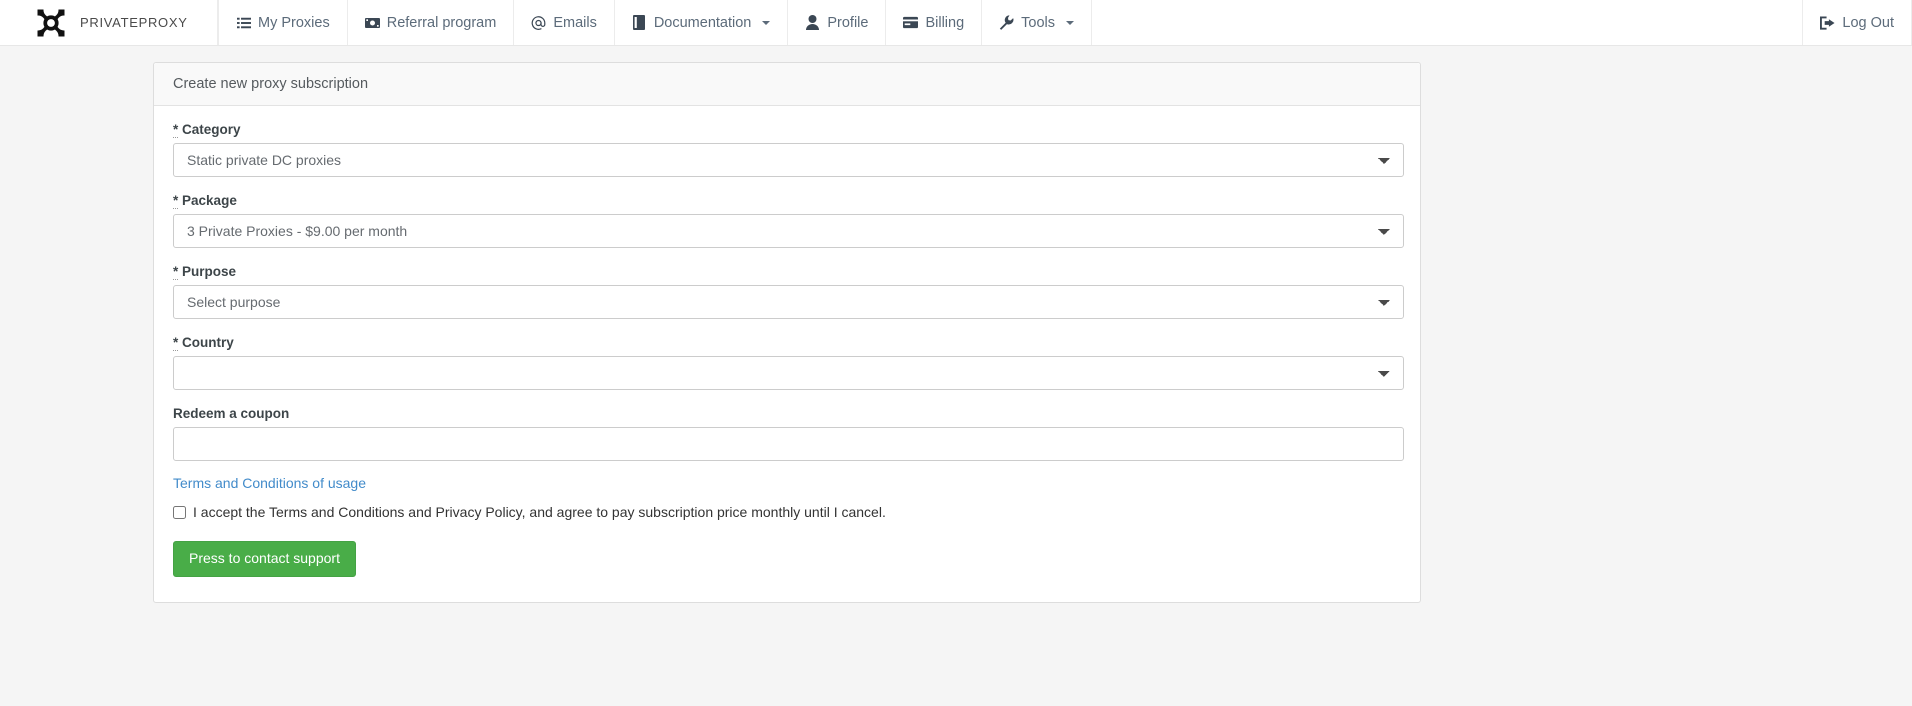  What do you see at coordinates (264, 559) in the screenshot?
I see `contact-support-button: Press to contact support` at bounding box center [264, 559].